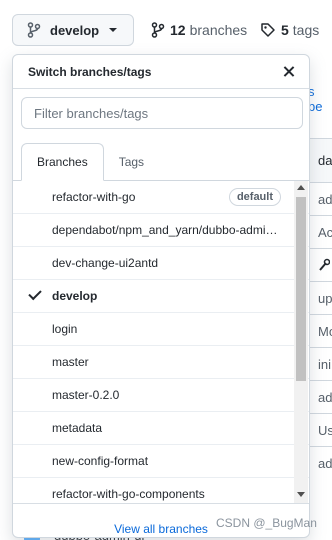 This screenshot has height=540, width=332. Describe the element at coordinates (161, 461) in the screenshot. I see `branch-item-new-config-format: new-config-format` at that location.